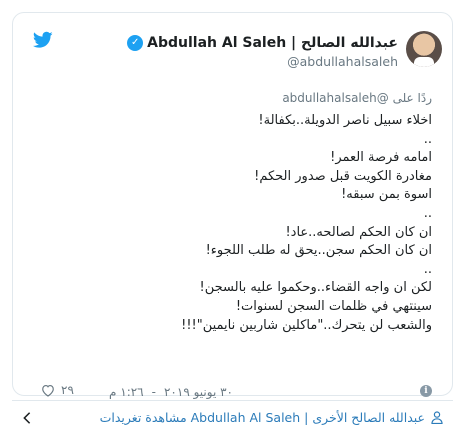 Image resolution: width=465 pixels, height=447 pixels. I want to click on chevron-left-icon, so click(27, 418).